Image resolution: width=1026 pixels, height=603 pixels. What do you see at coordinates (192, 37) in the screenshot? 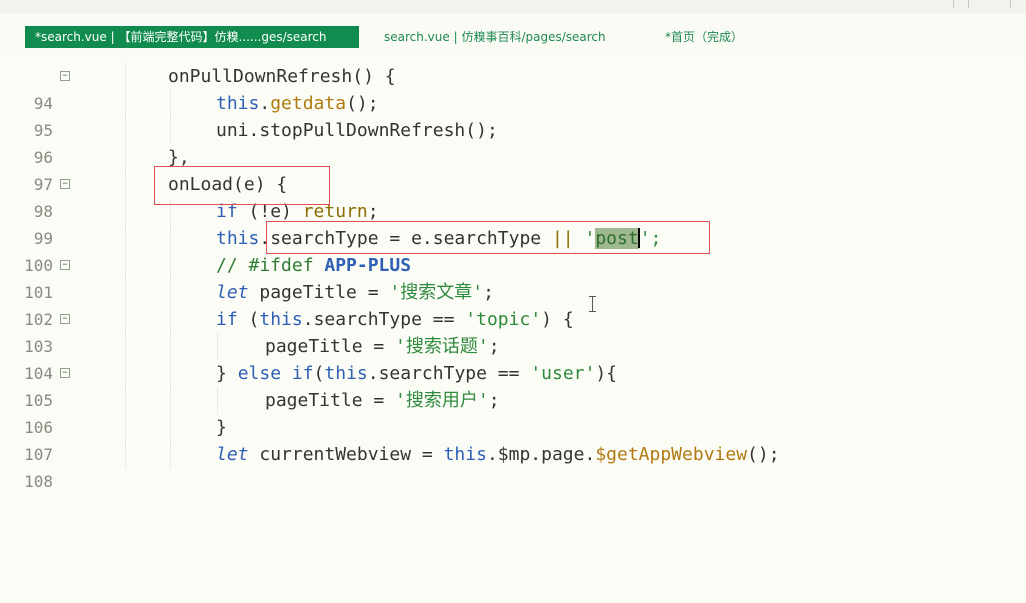
I see `tab-search-vue-active: *search.vue | 【前端完整代码】仿糗......ges/search` at bounding box center [192, 37].